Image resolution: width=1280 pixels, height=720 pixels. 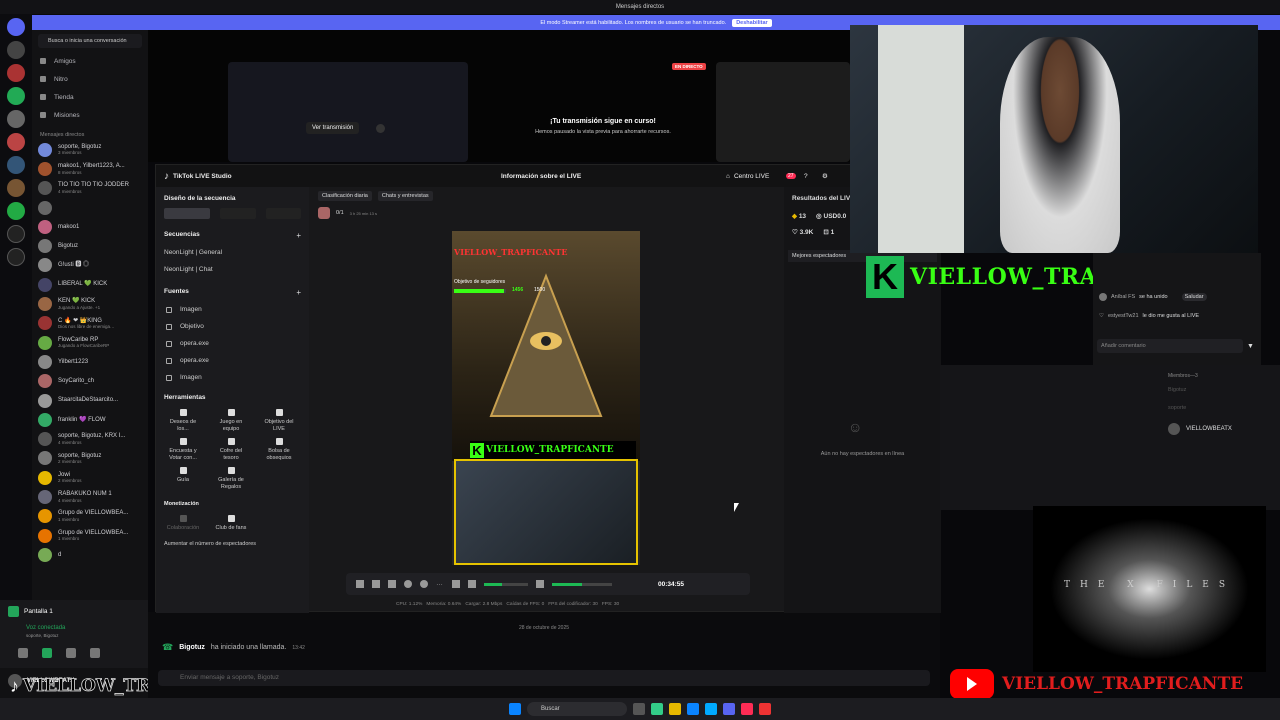 I want to click on help-icon: ?, so click(x=806, y=176).